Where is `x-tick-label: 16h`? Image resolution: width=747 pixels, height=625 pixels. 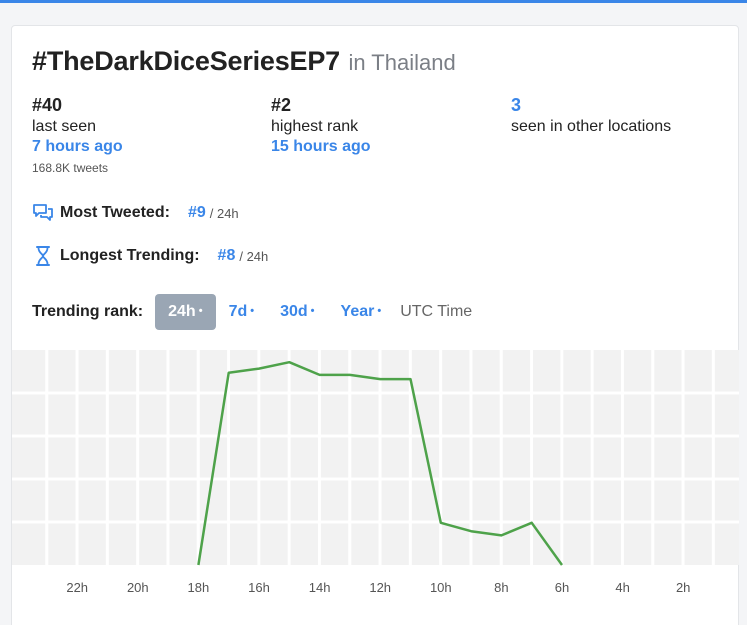 x-tick-label: 16h is located at coordinates (259, 587).